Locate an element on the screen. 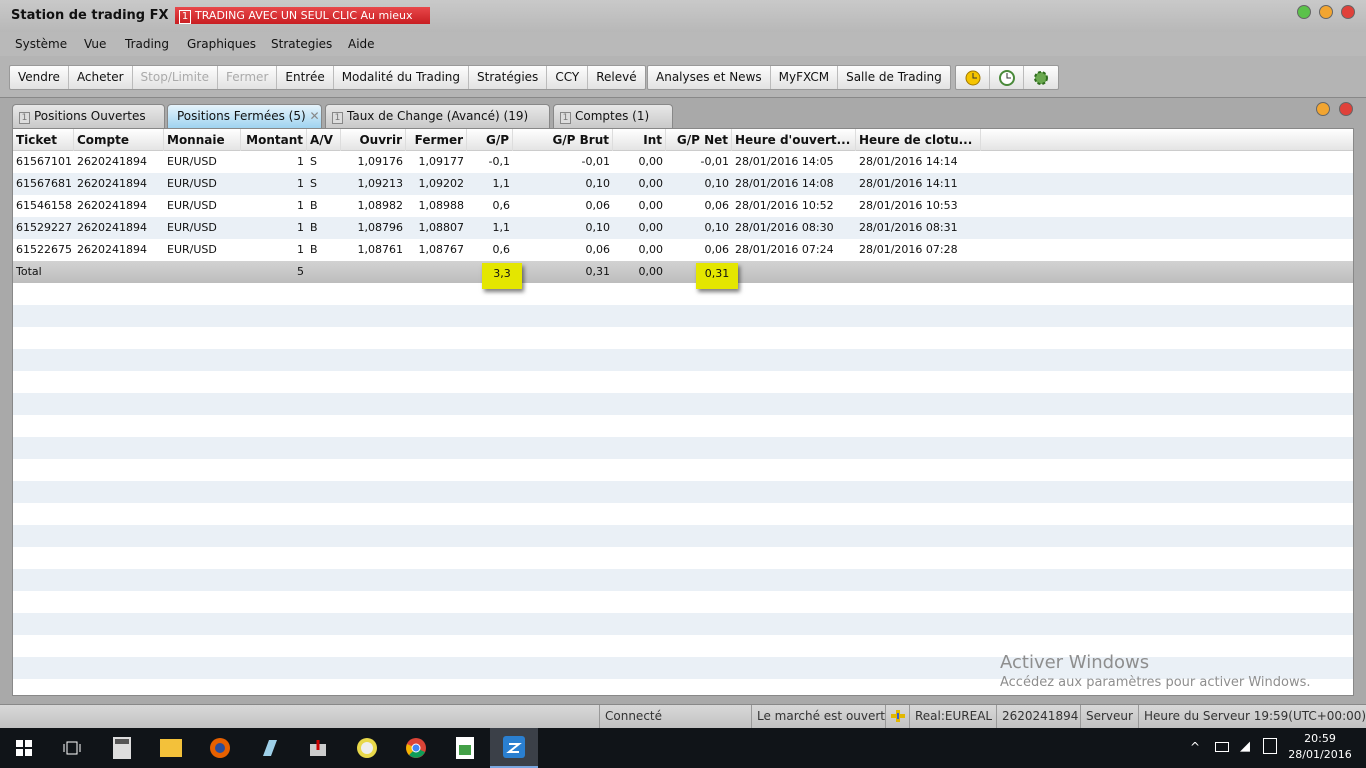  column-header-fermer: Fermer is located at coordinates (436, 140).